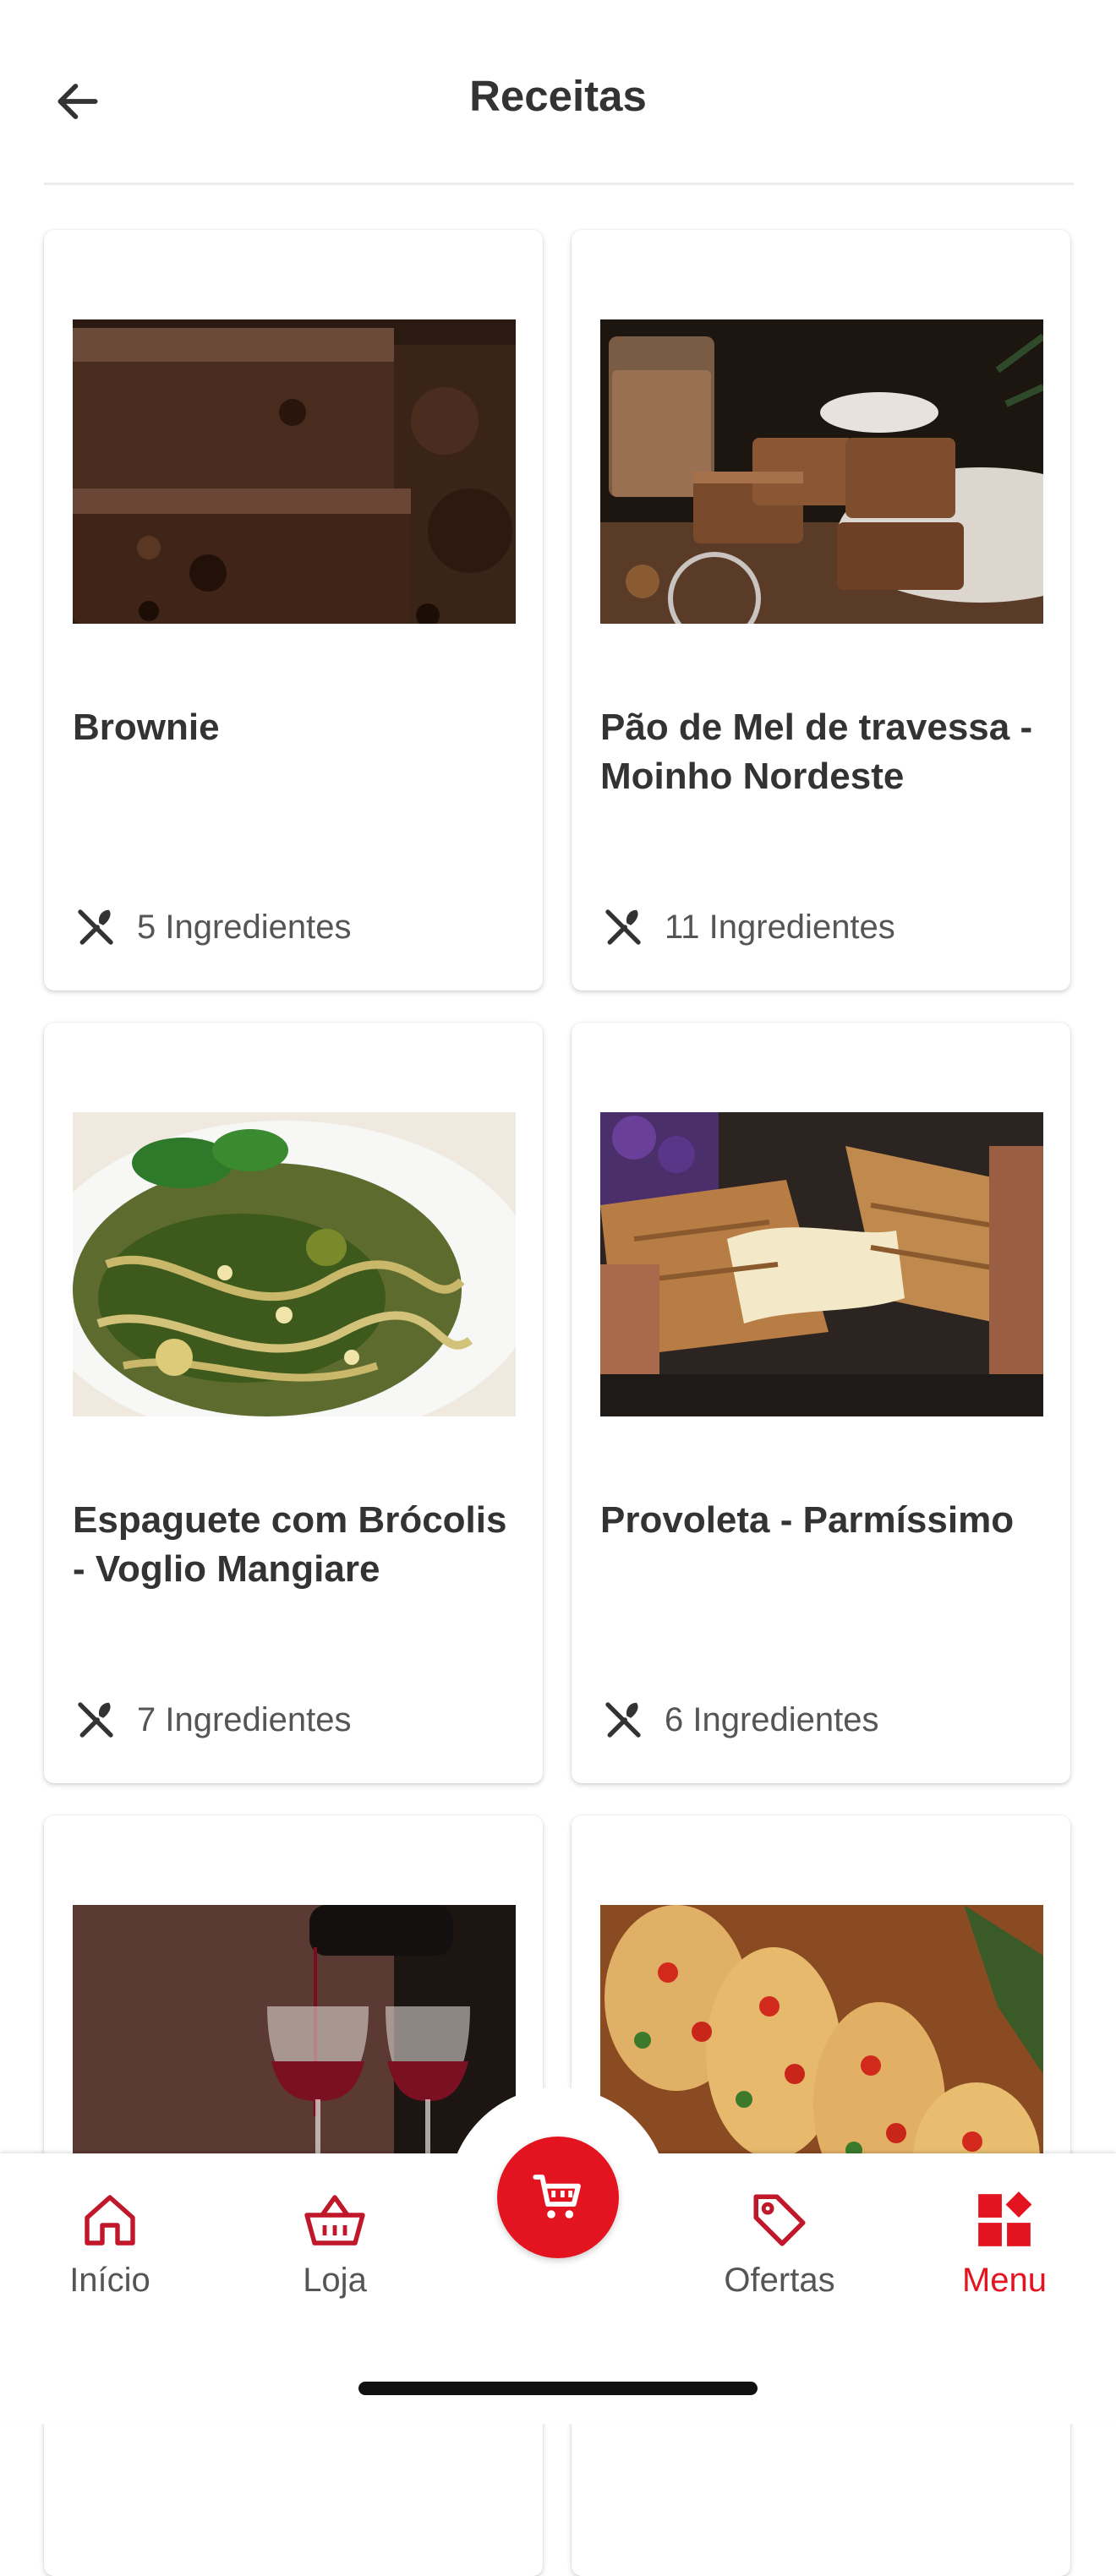 This screenshot has width=1116, height=2576. What do you see at coordinates (146, 727) in the screenshot?
I see `recipe-title: Brownie` at bounding box center [146, 727].